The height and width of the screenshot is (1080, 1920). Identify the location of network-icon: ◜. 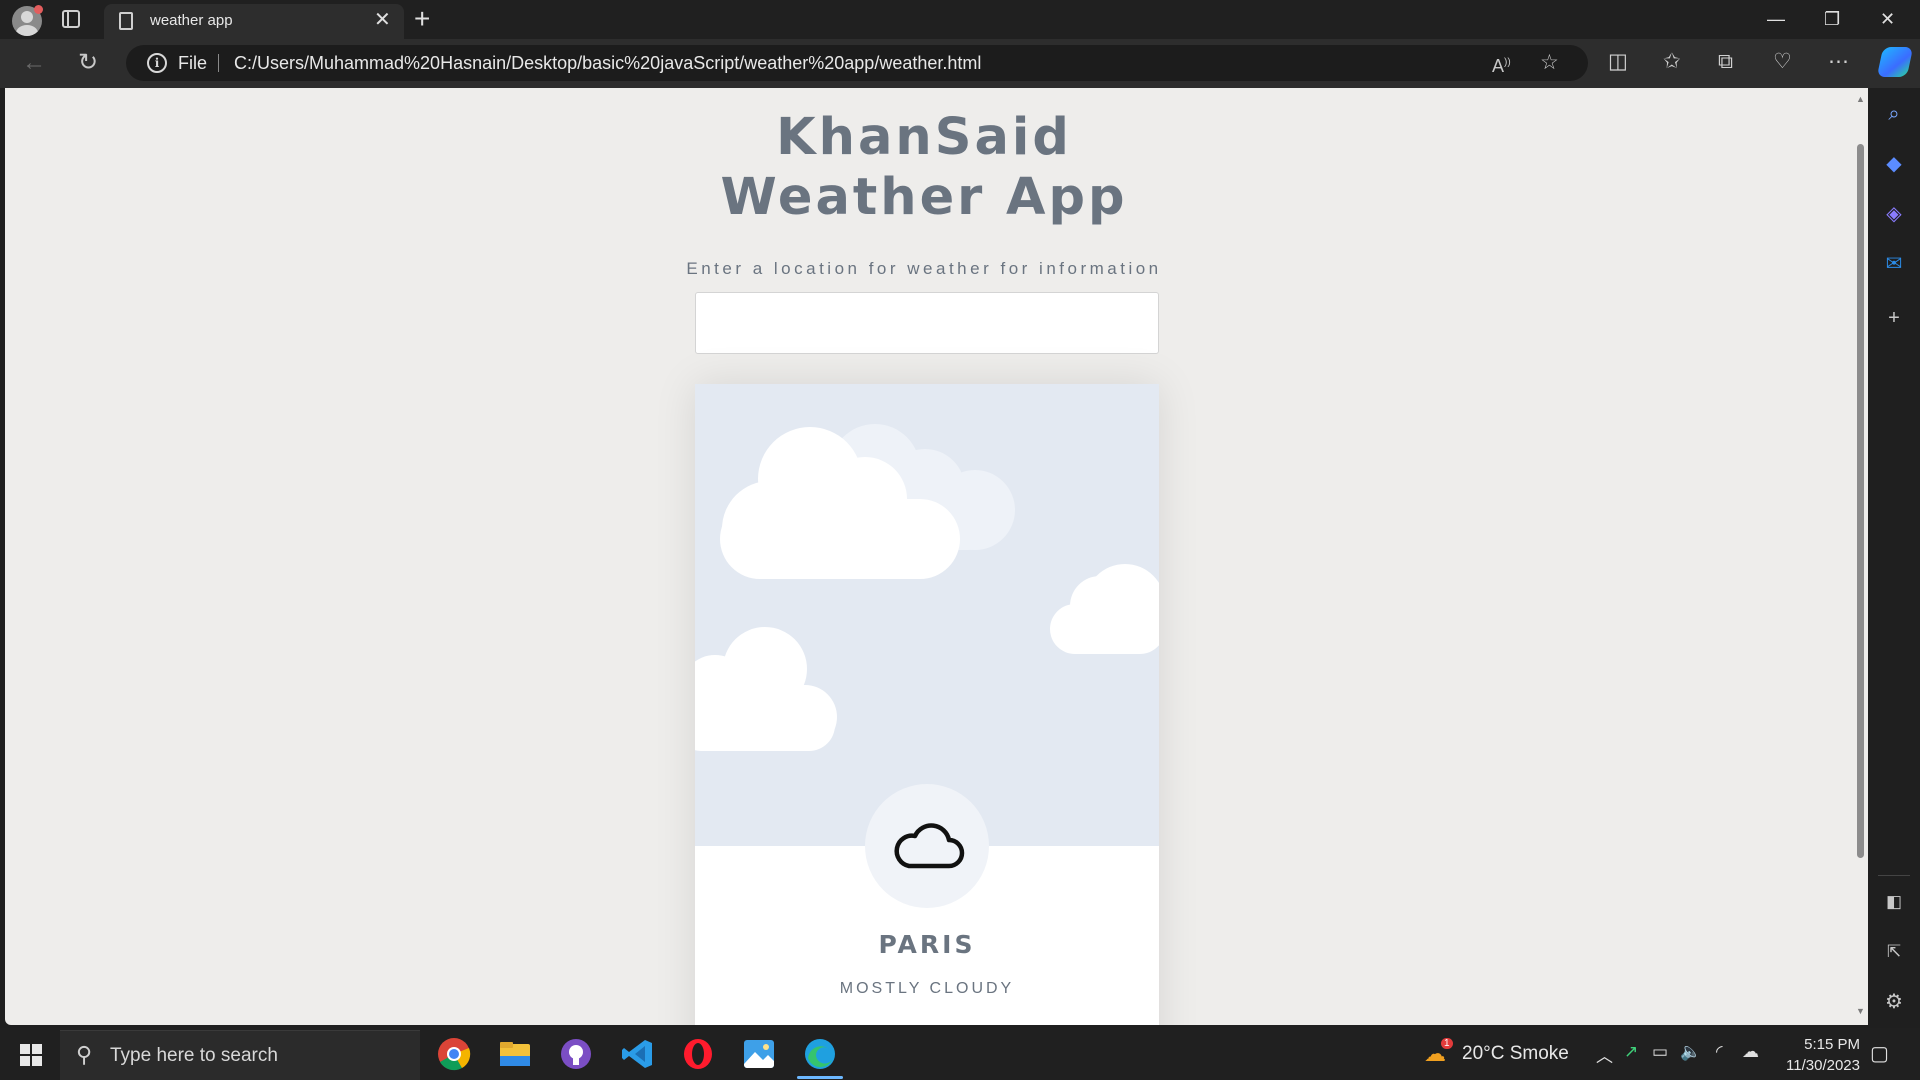
(1719, 1052).